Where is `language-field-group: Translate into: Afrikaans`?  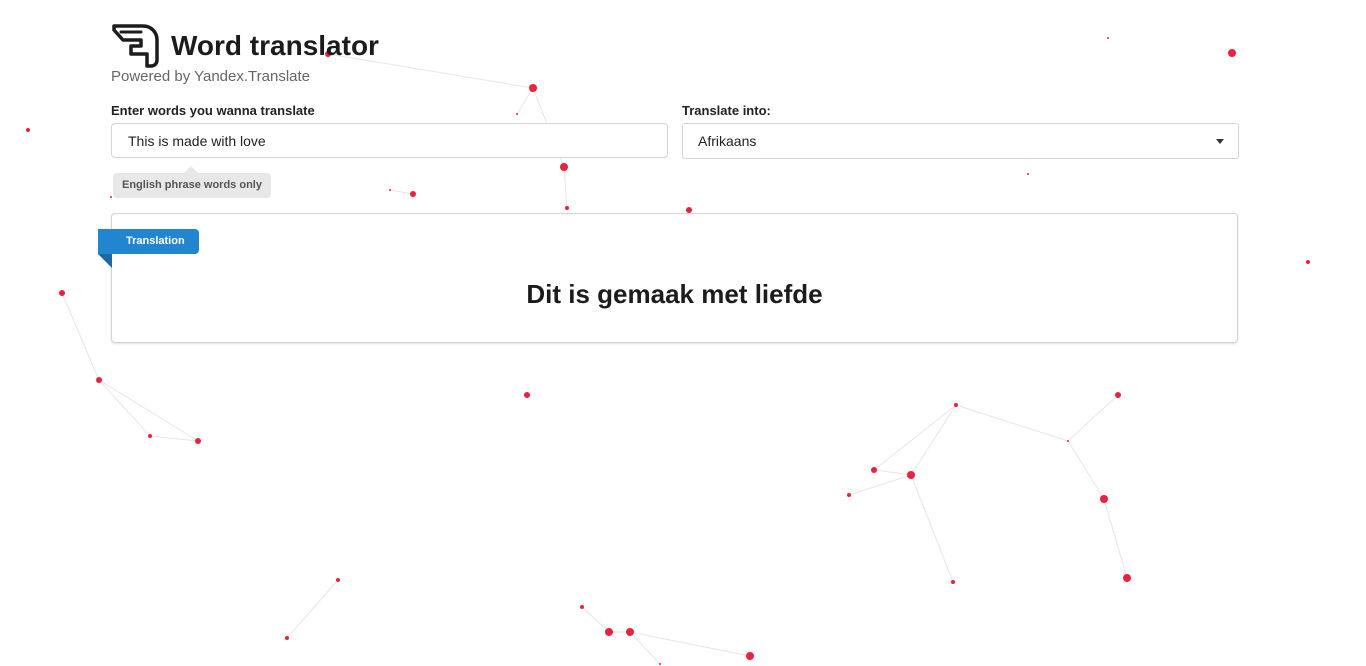 language-field-group: Translate into: Afrikaans is located at coordinates (960, 130).